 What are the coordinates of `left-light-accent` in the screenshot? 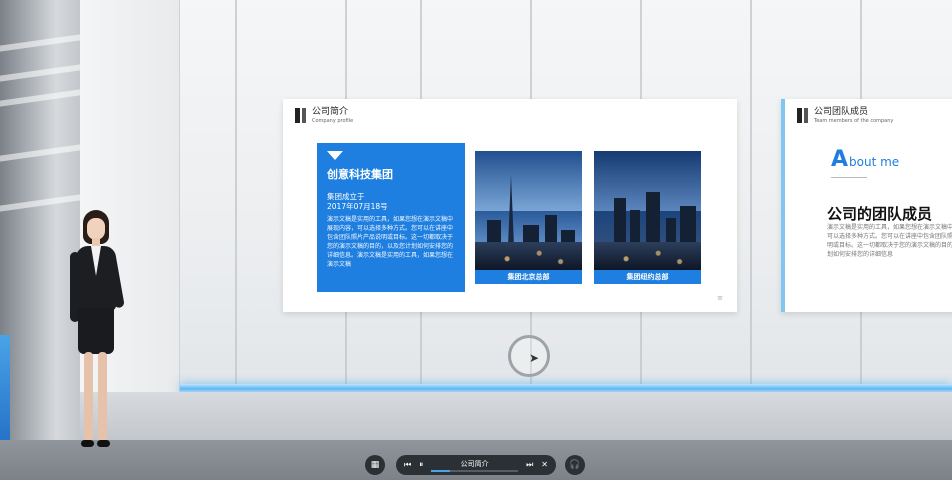 It's located at (5, 387).